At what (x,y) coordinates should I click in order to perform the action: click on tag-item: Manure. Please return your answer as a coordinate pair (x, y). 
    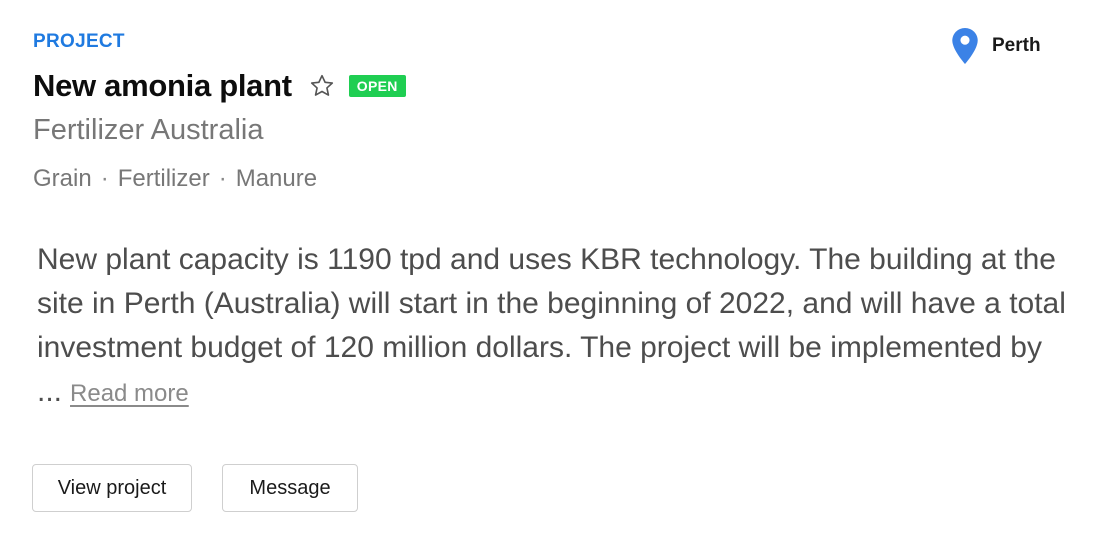
    Looking at the image, I should click on (276, 178).